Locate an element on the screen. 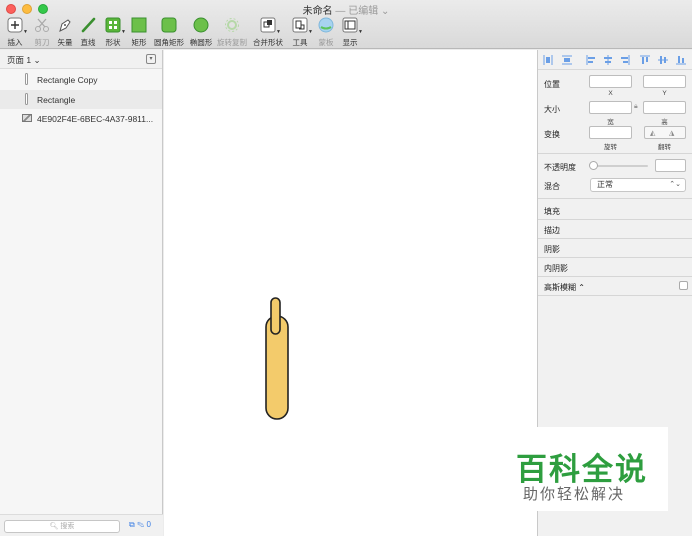 The height and width of the screenshot is (536, 692). height-label: 高 is located at coordinates (664, 122).